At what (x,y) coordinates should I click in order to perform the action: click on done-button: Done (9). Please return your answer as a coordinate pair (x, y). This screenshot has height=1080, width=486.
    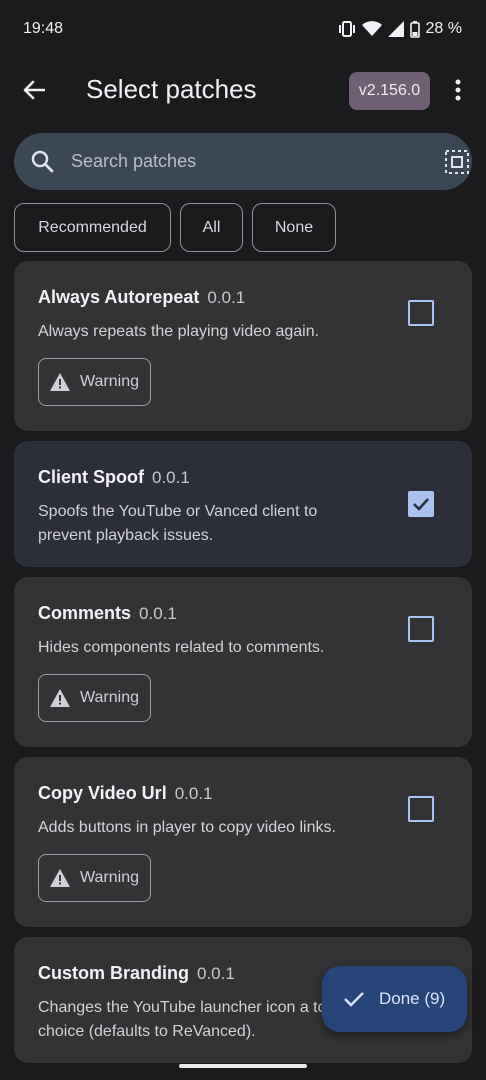
    Looking at the image, I should click on (394, 999).